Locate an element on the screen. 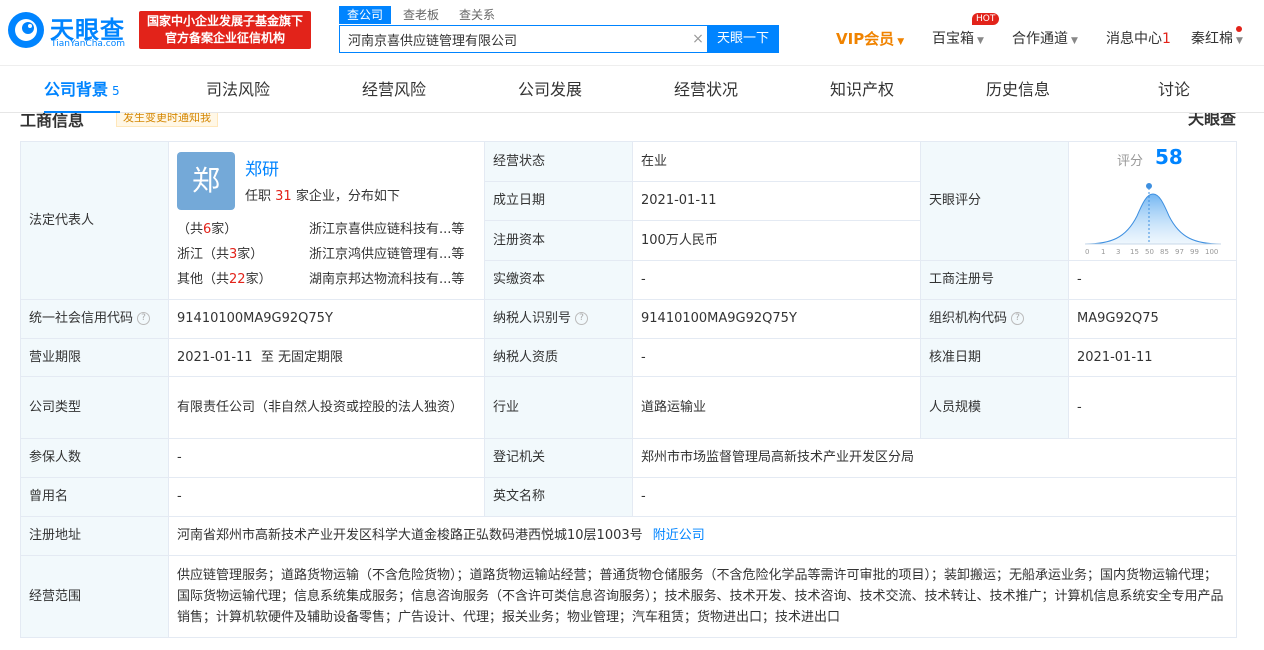 This screenshot has height=650, width=1264. summary-prefix: 任职 is located at coordinates (258, 196).